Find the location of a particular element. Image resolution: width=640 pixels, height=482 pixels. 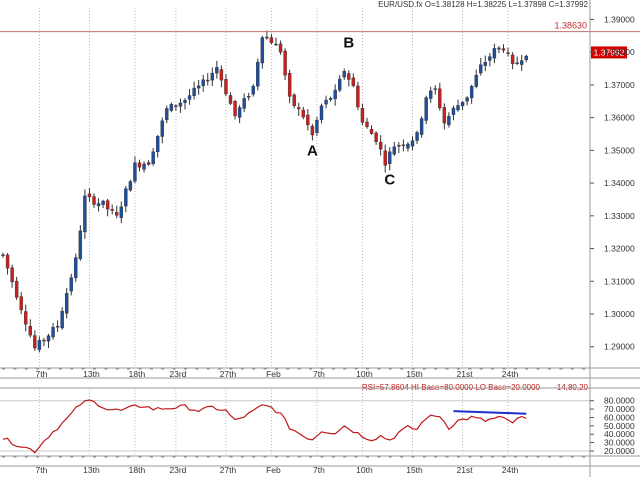

rsi-date-tick-label: 21st is located at coordinates (465, 470).